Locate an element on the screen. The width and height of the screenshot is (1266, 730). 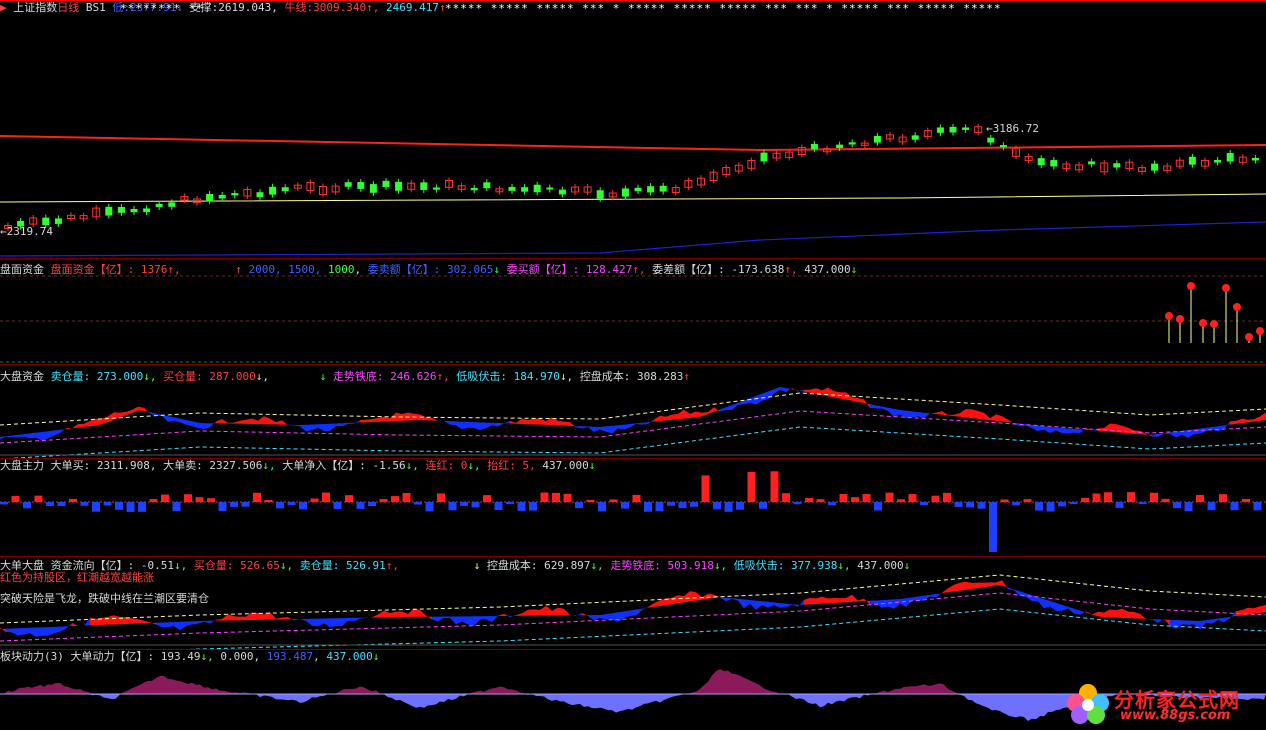
dadan-ambush: 低吸伏击: 377.938 is located at coordinates (785, 565).